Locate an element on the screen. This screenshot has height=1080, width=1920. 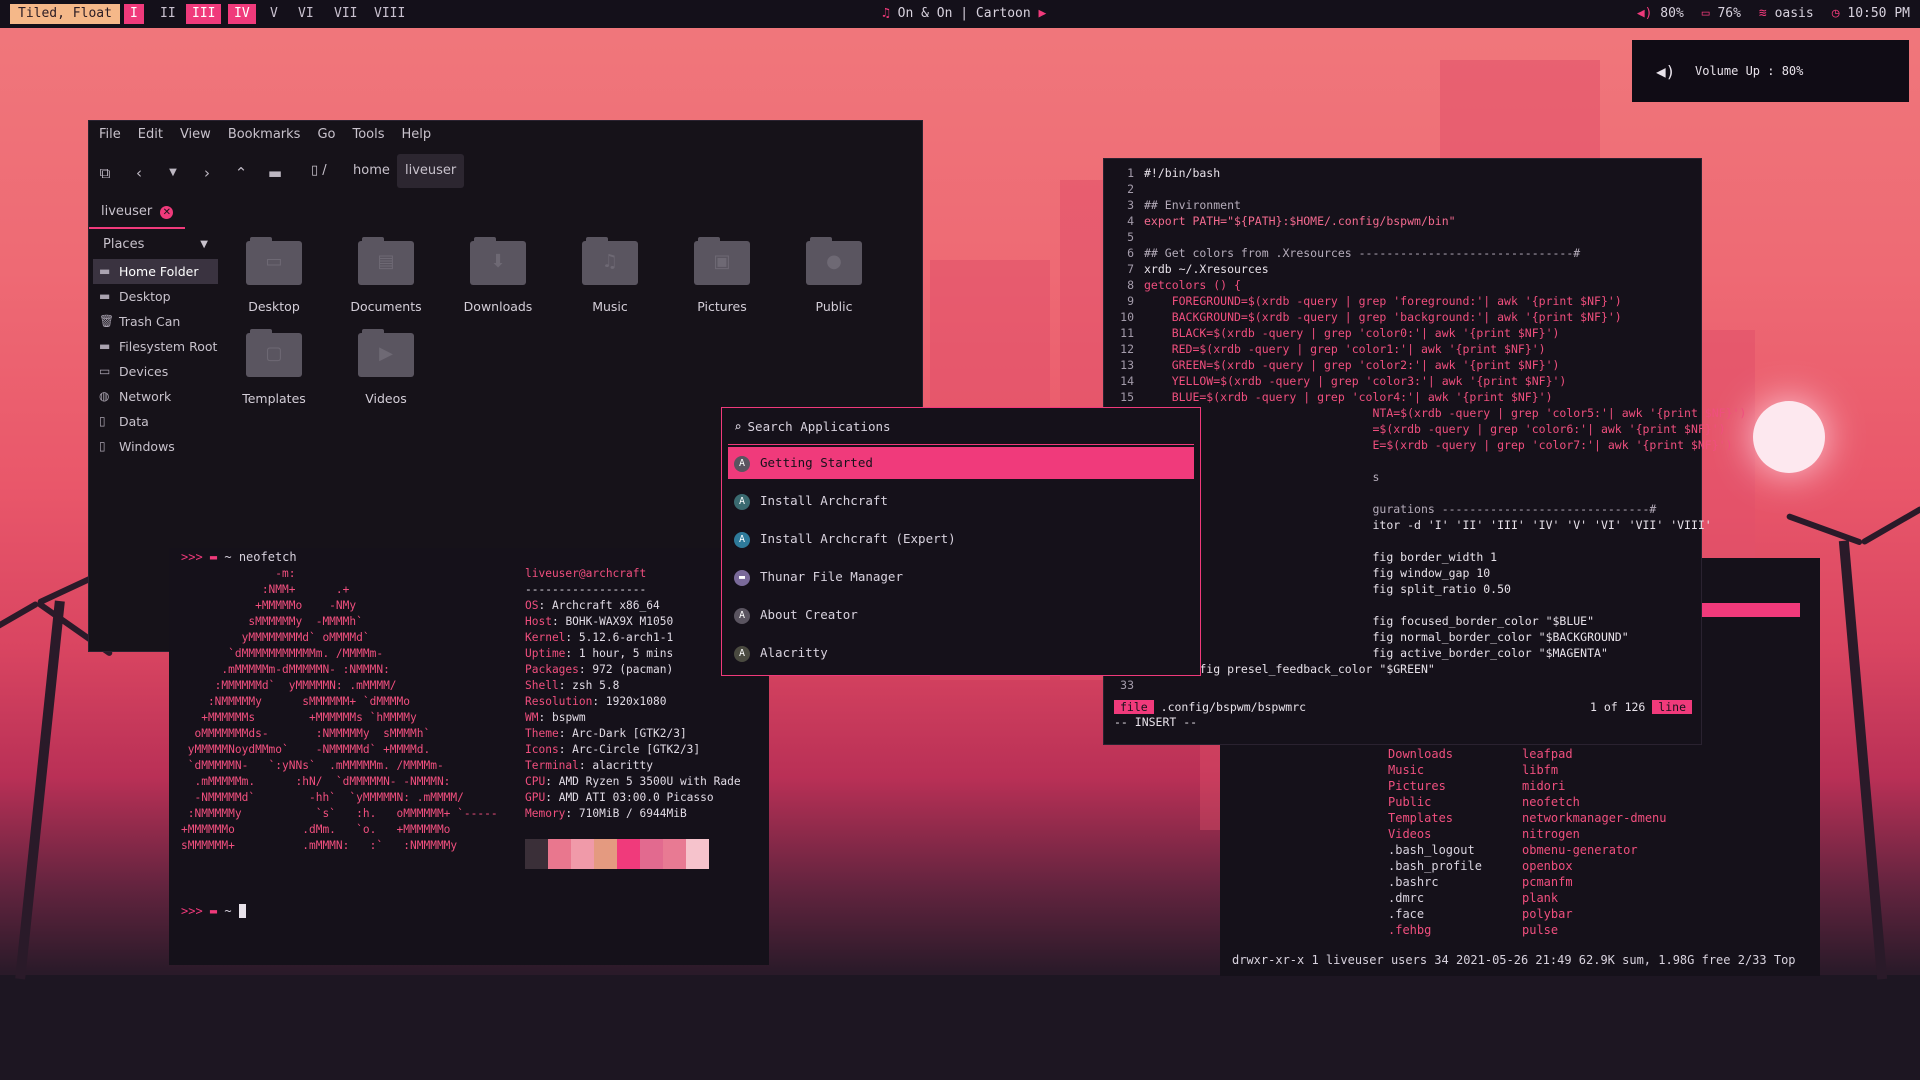
sidebar-item-desktop: ▬ Desktop is located at coordinates (155, 296).